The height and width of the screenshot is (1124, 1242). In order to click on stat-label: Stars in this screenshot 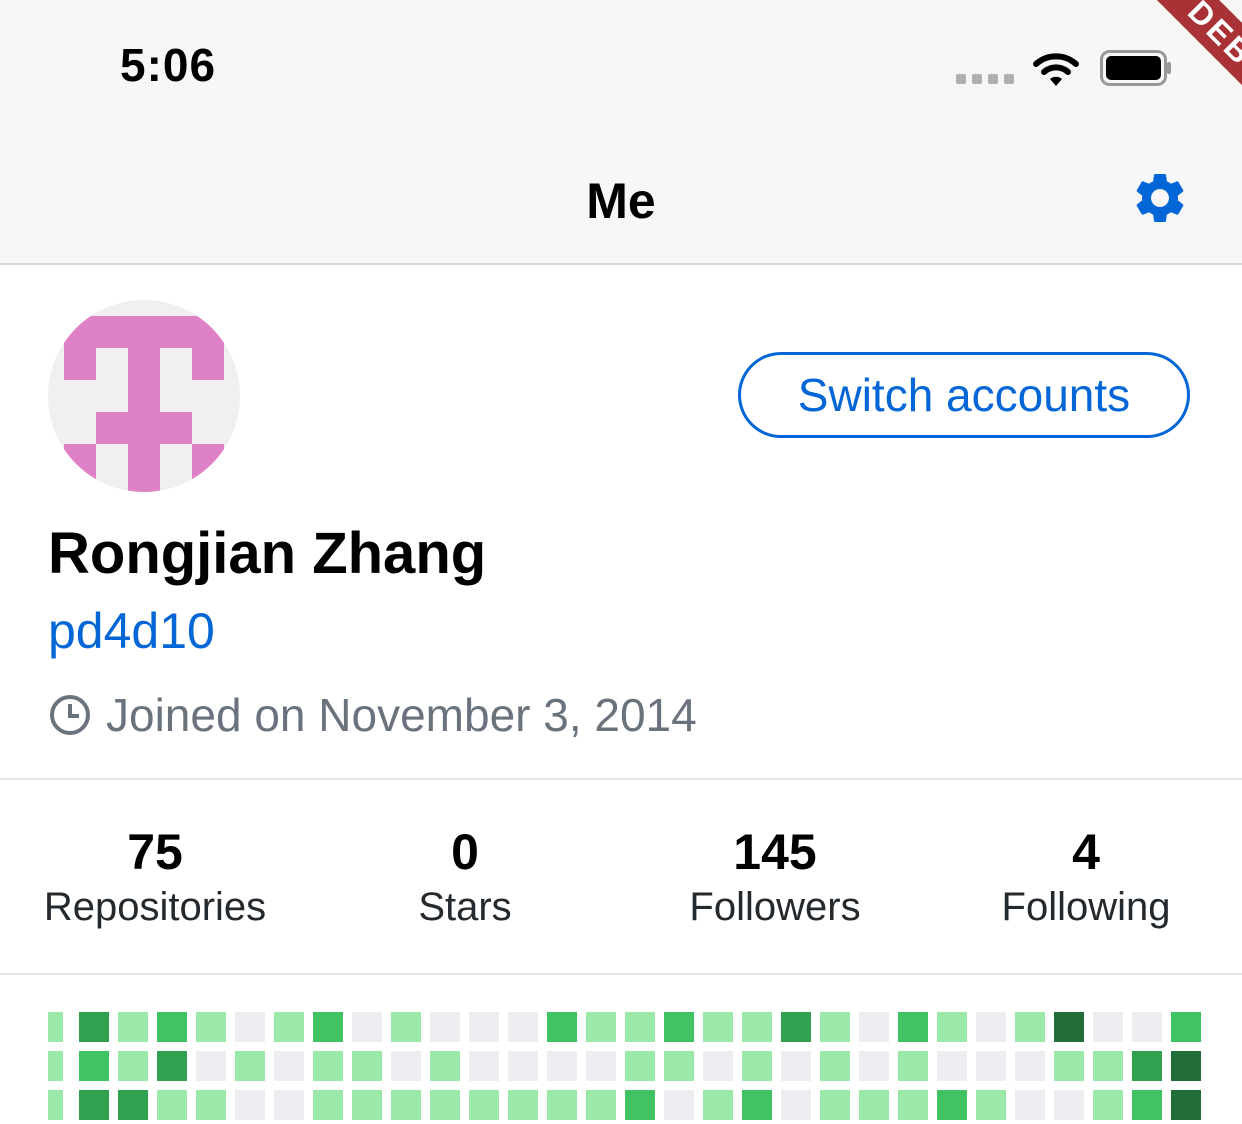, I will do `click(465, 907)`.